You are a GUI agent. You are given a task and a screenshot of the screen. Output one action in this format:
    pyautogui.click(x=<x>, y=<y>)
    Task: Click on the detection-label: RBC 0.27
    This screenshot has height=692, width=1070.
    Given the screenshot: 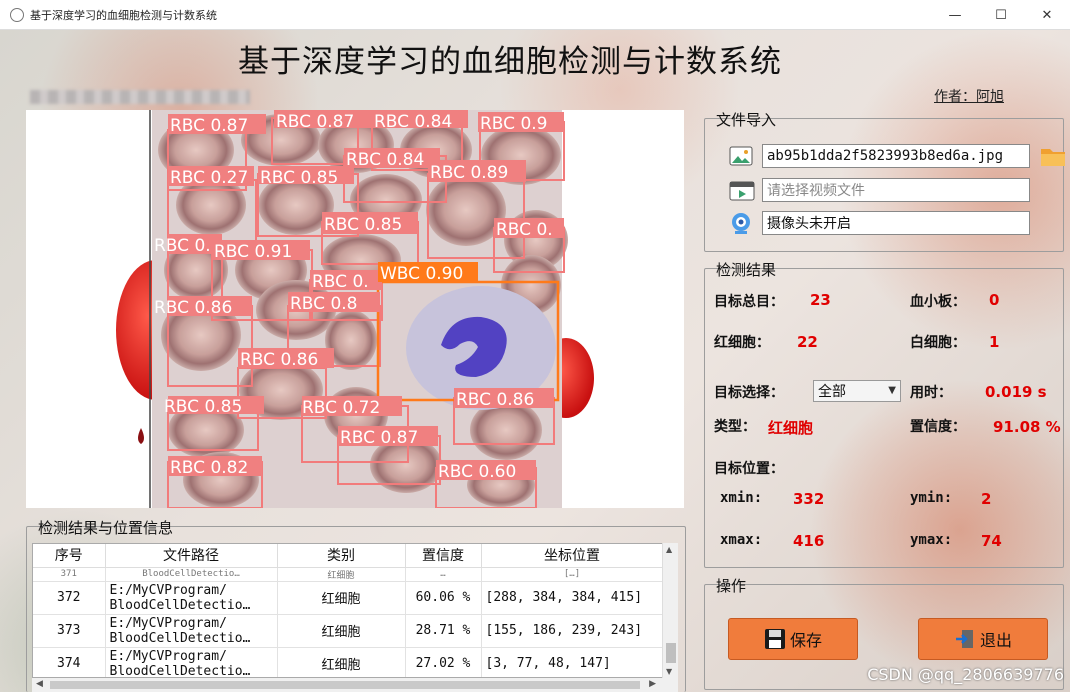 What is the action you would take?
    pyautogui.click(x=209, y=178)
    